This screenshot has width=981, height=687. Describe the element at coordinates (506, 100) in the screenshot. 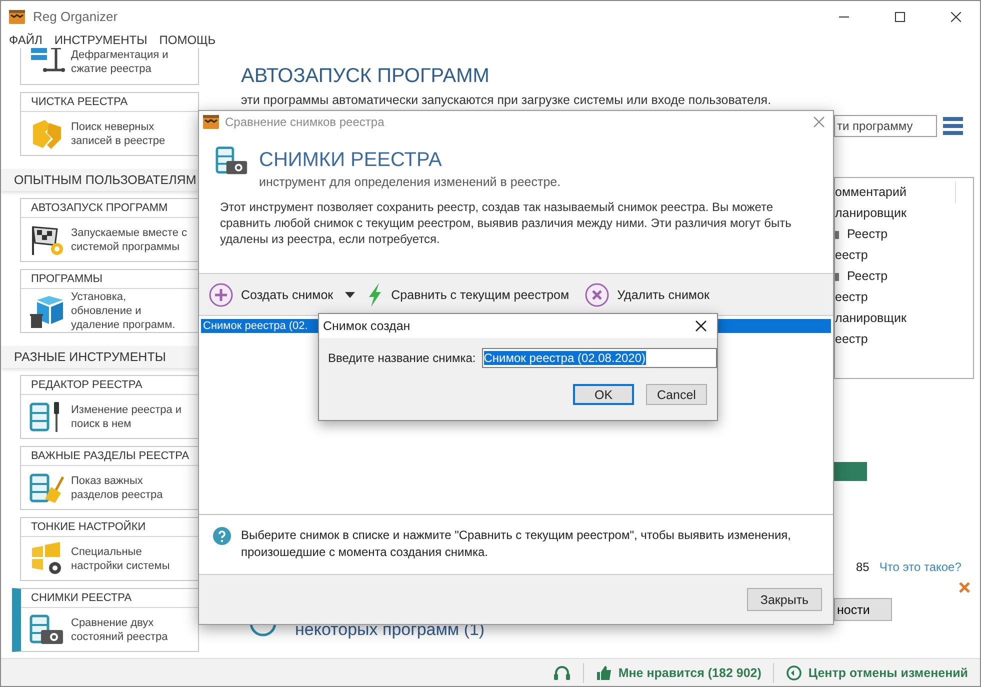

I see `page-subtitle: эти программы автоматически запускаются при загрузке системы или входе пользователя.` at that location.